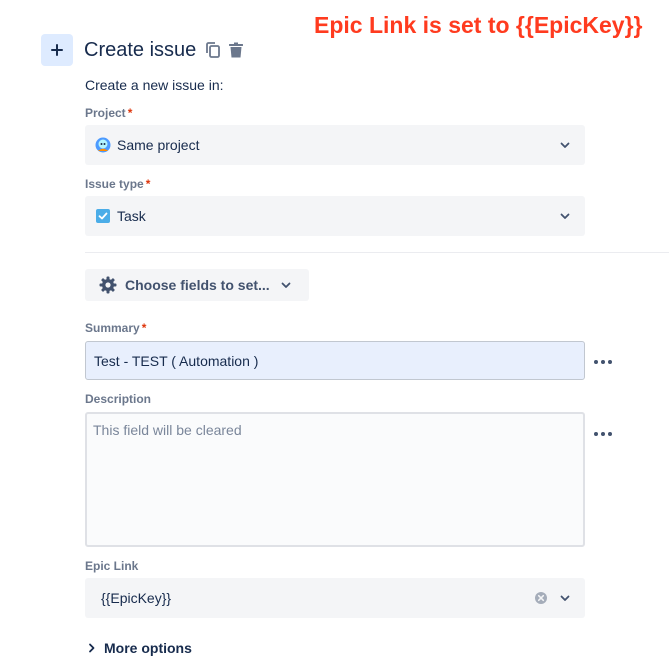  Describe the element at coordinates (541, 598) in the screenshot. I see `clear-icon` at that location.